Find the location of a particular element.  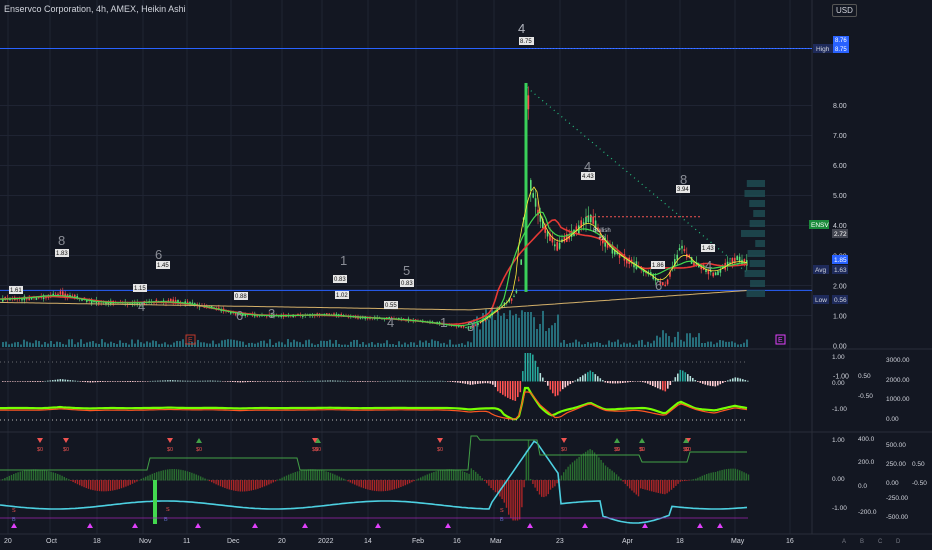

currency-button: USD is located at coordinates (844, 10).